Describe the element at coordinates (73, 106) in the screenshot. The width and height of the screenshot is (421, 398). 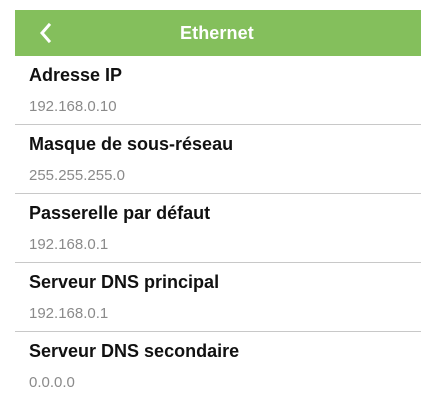
I see `setting-value: 192.168.0.10` at that location.